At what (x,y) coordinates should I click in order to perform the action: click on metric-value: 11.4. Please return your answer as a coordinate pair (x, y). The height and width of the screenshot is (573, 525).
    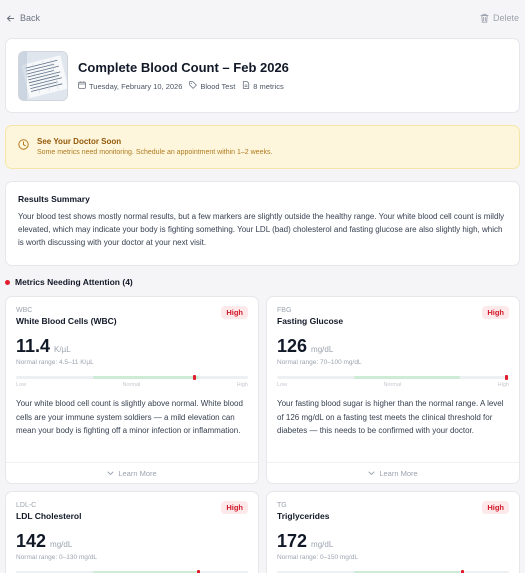
    Looking at the image, I should click on (33, 346).